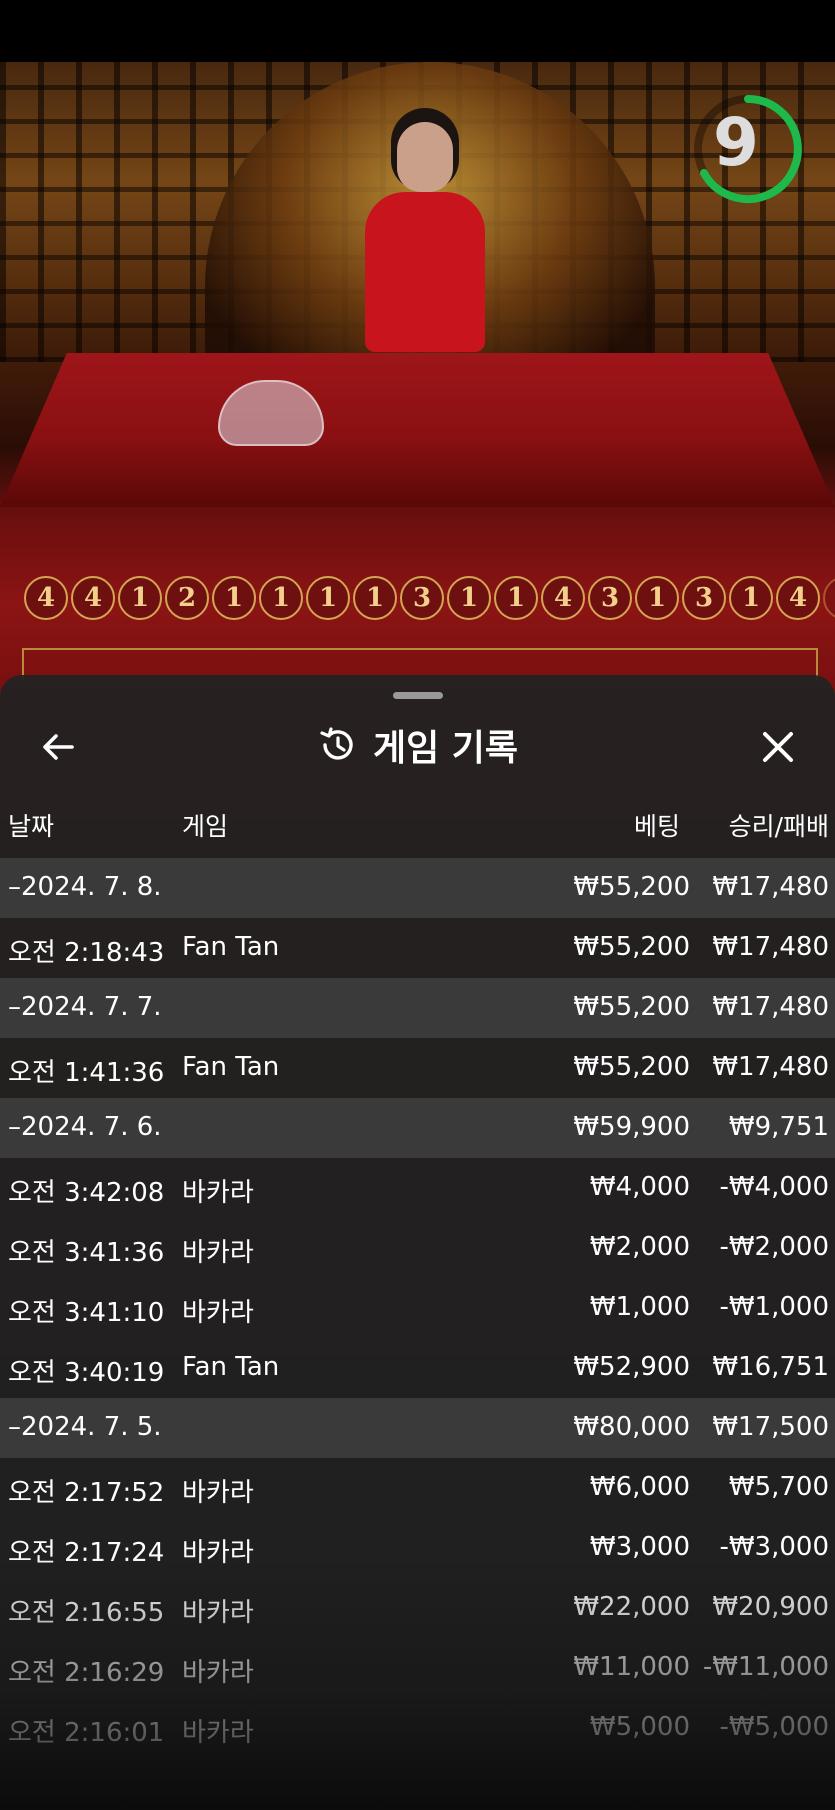 Image resolution: width=835 pixels, height=1810 pixels. Describe the element at coordinates (639, 1487) in the screenshot. I see `row-bet: ₩6,000` at that location.